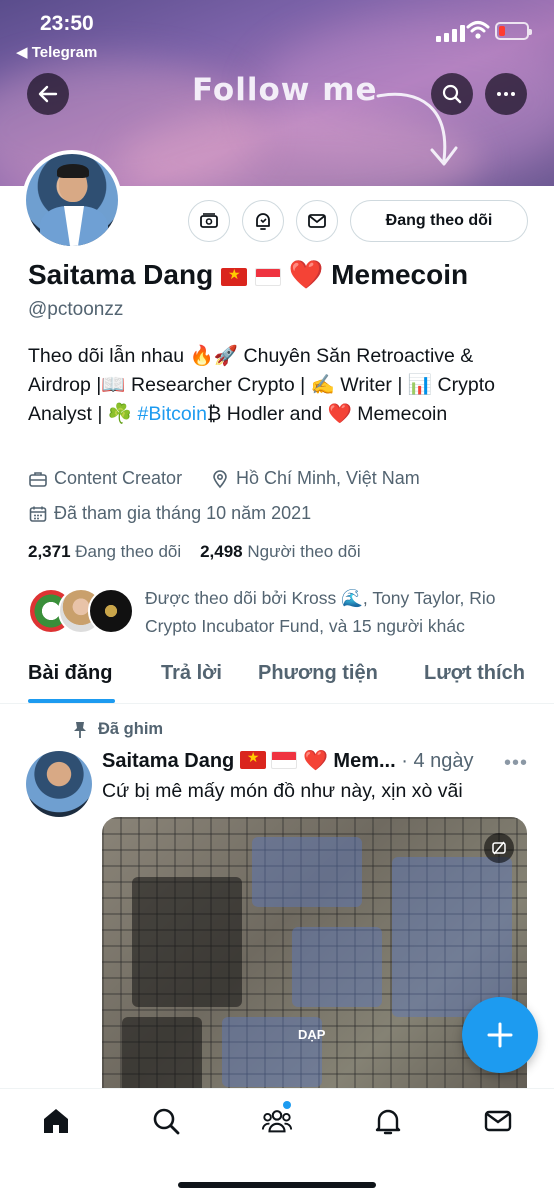  I want to click on home-icon, so click(56, 1121).